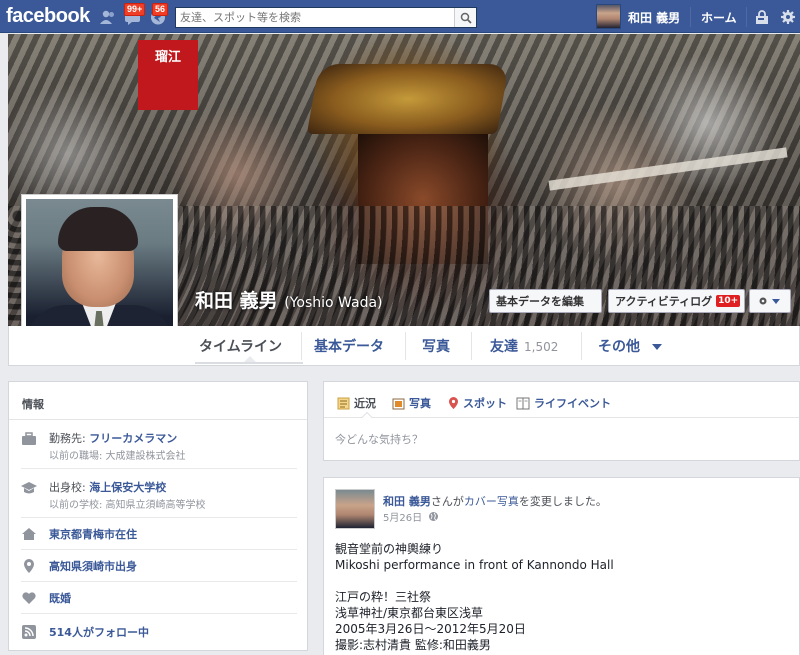 The width and height of the screenshot is (800, 655). Describe the element at coordinates (430, 629) in the screenshot. I see `post-line: 2005年3月26日～2012年5月20日` at that location.